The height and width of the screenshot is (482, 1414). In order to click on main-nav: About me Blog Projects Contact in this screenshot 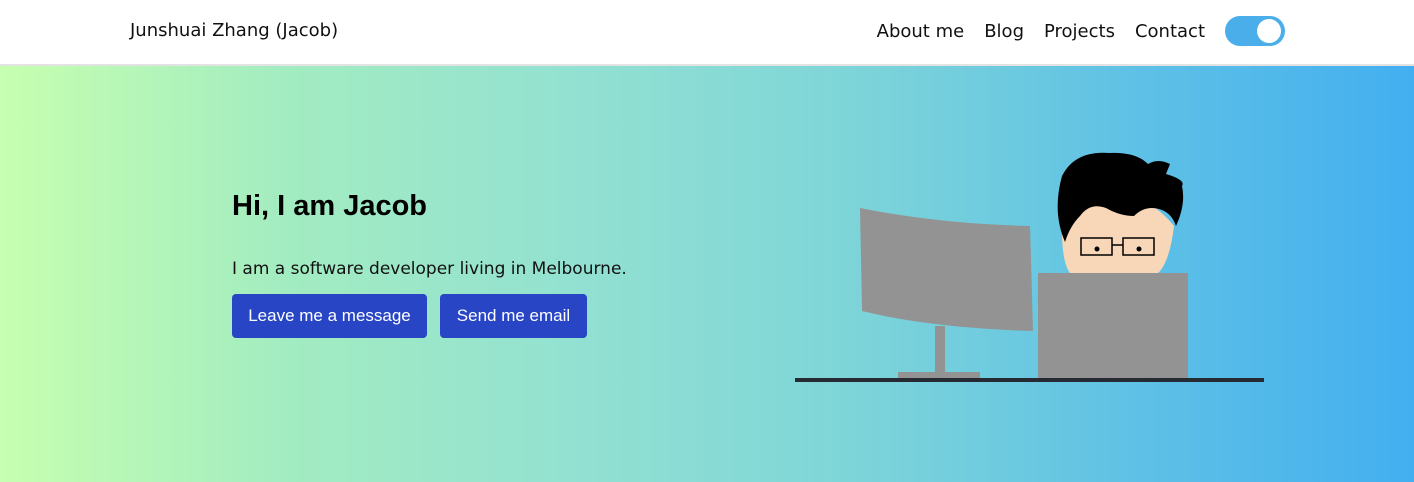, I will do `click(1081, 31)`.